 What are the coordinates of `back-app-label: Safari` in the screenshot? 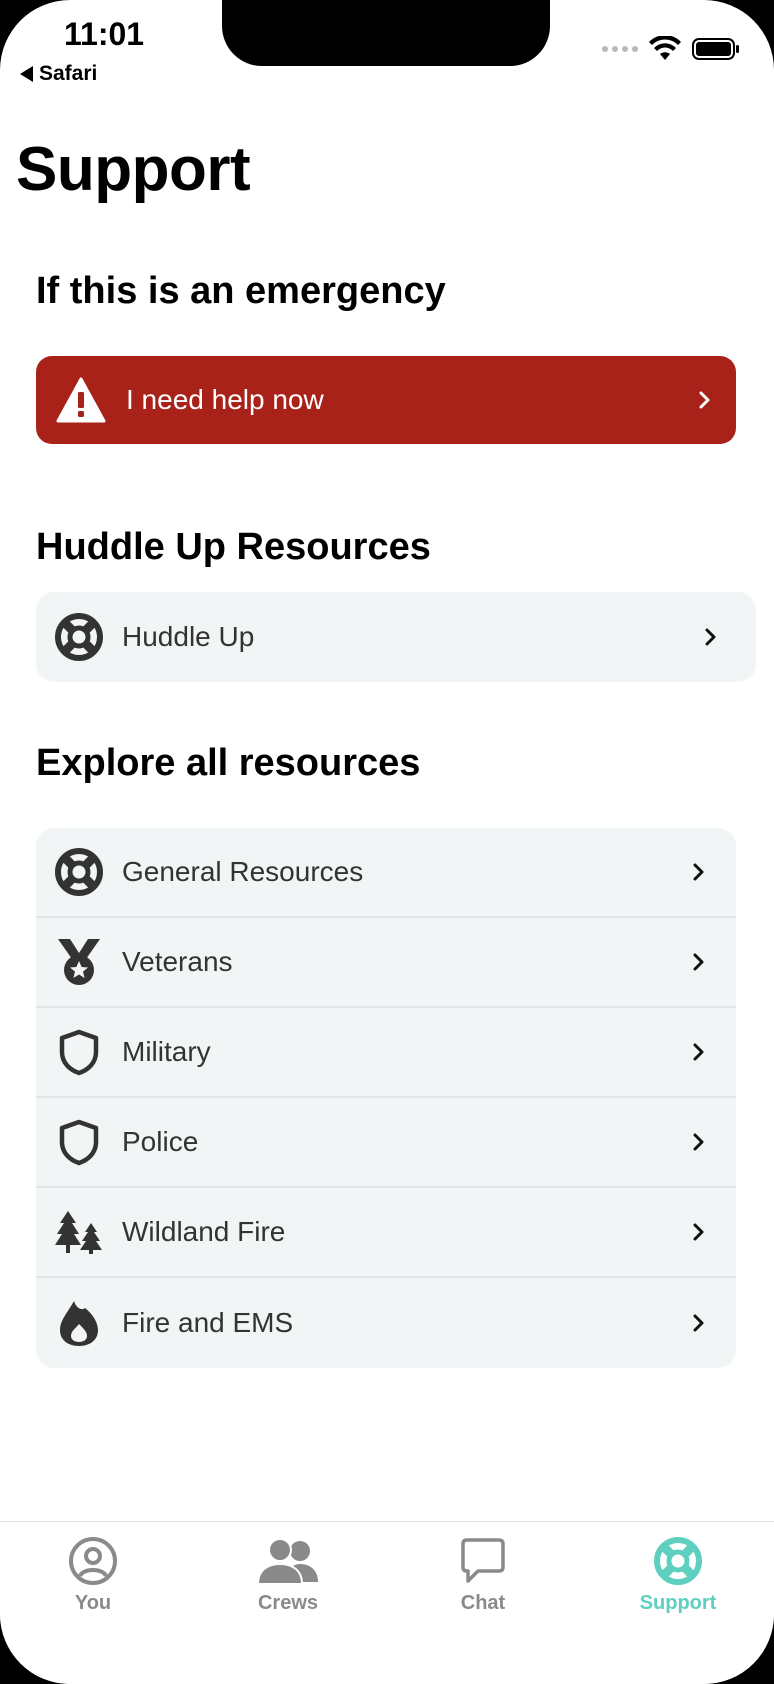 It's located at (68, 73).